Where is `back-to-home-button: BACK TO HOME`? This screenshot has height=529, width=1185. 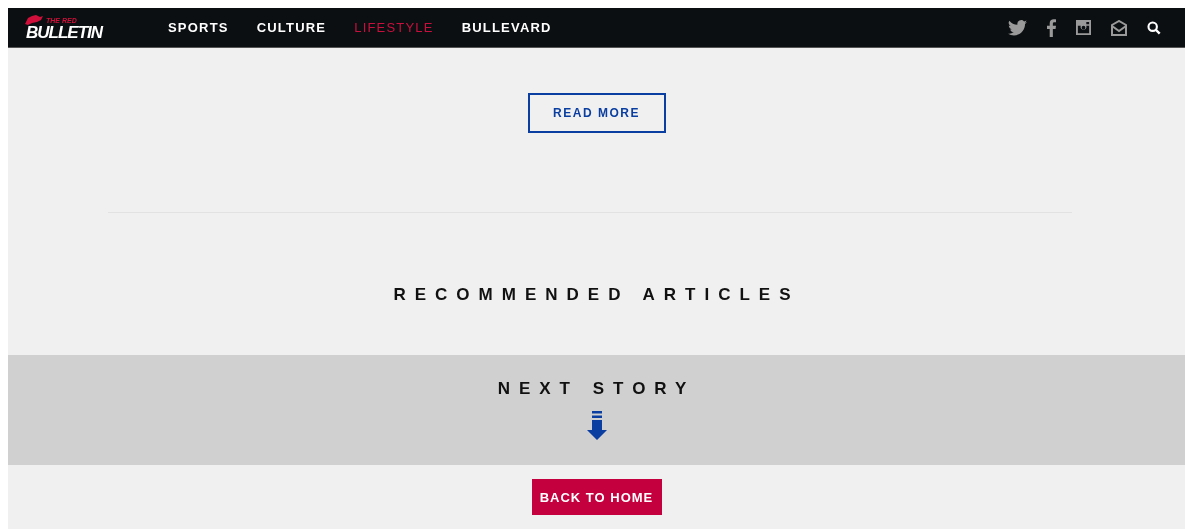
back-to-home-button: BACK TO HOME is located at coordinates (596, 497).